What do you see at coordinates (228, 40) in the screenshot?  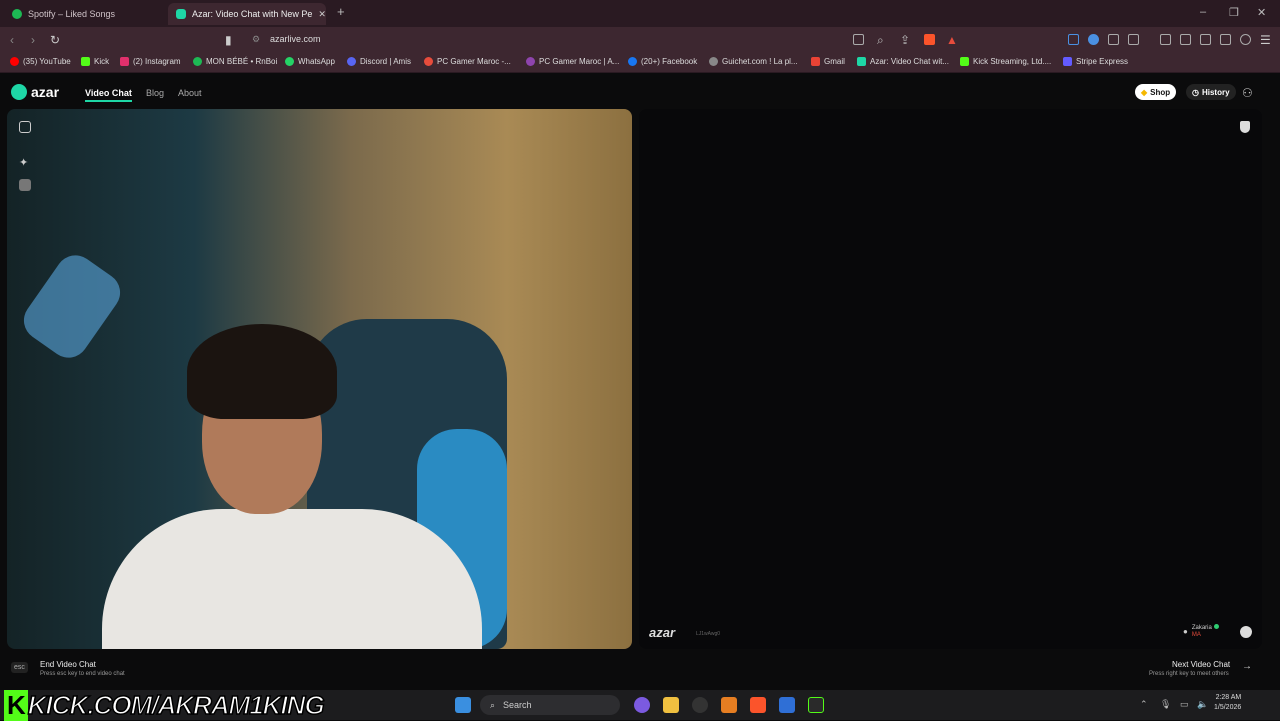 I see `bookmark-icon: ▮` at bounding box center [228, 40].